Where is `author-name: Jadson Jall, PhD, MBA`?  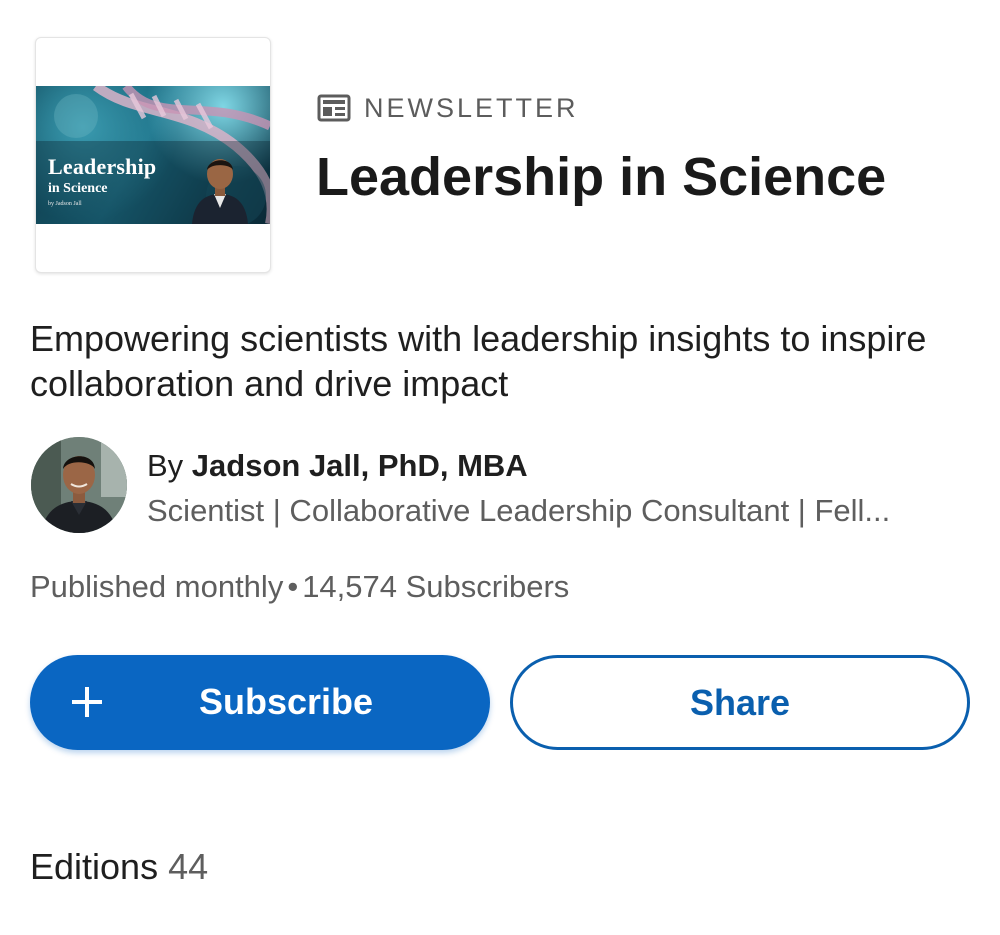
author-name: Jadson Jall, PhD, MBA is located at coordinates (360, 465).